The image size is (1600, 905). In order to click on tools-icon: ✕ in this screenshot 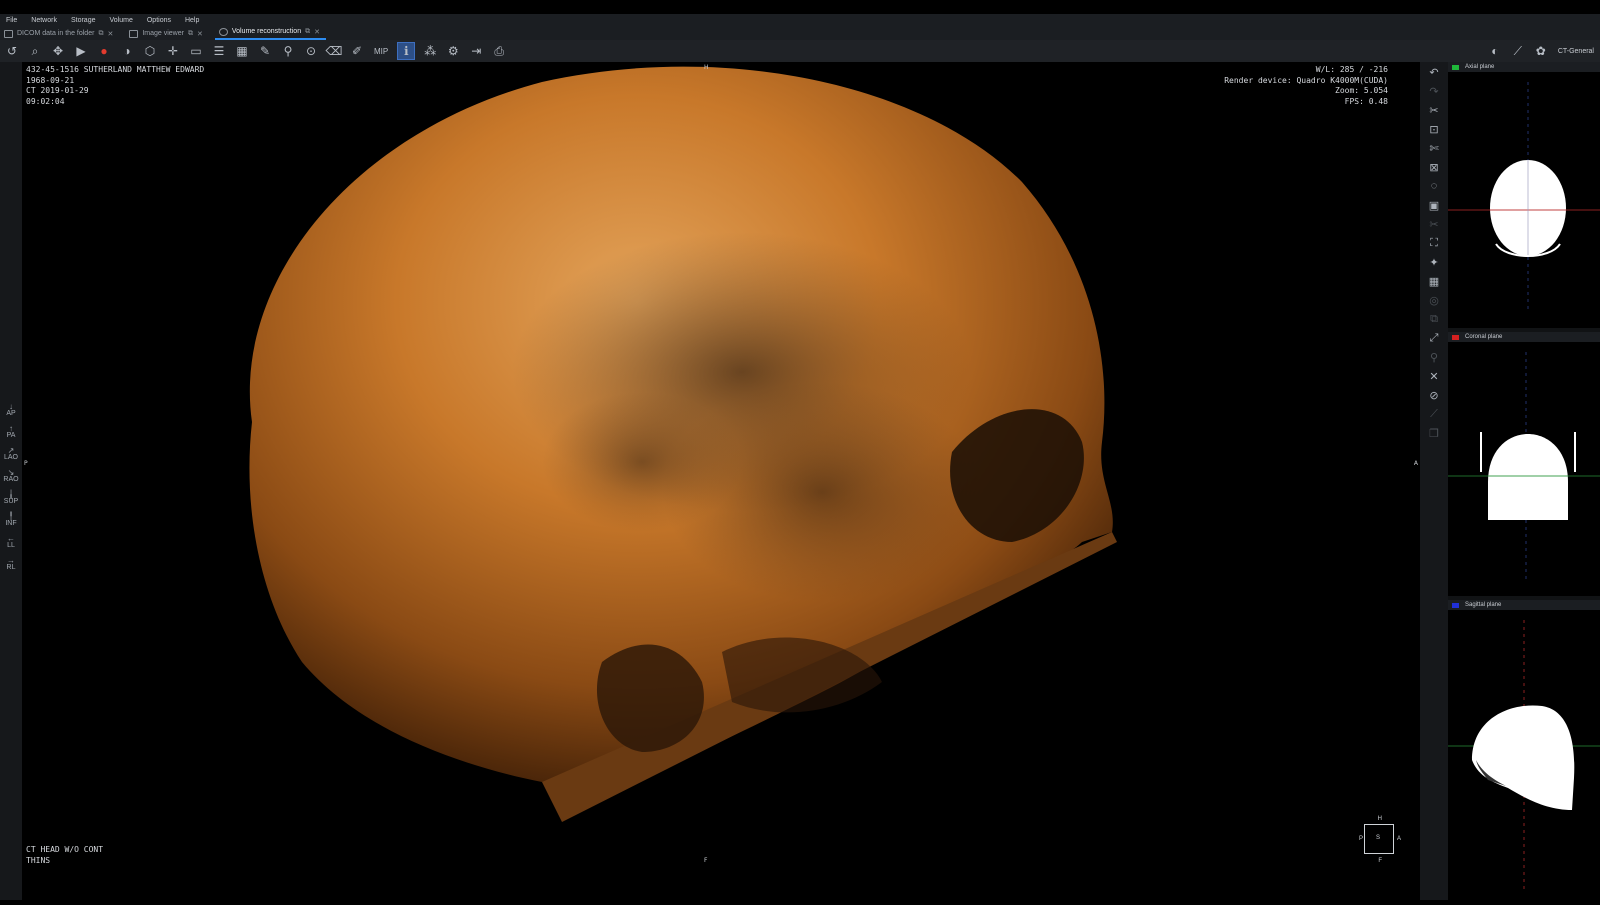, I will do `click(1434, 376)`.